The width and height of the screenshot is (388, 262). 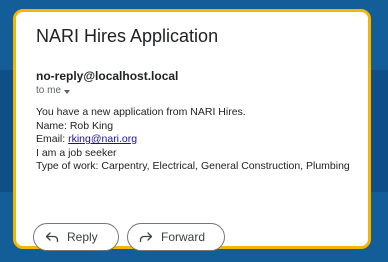 I want to click on body-seeker: I am a job seeker, so click(x=76, y=152).